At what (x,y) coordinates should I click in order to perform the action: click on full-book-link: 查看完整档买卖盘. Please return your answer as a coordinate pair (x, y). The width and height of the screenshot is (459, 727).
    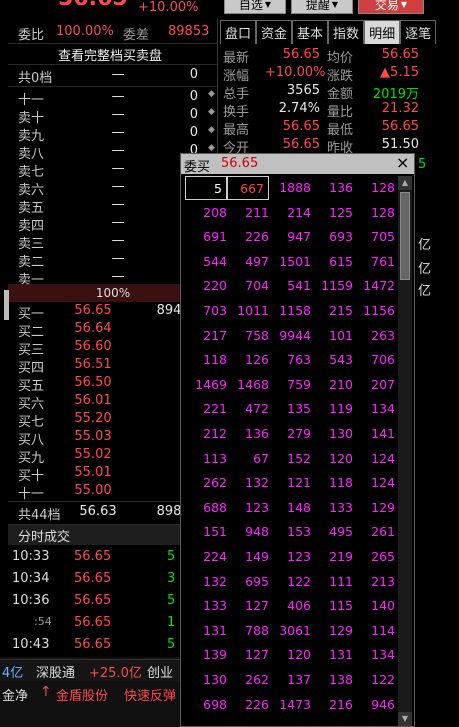
    Looking at the image, I should click on (110, 54).